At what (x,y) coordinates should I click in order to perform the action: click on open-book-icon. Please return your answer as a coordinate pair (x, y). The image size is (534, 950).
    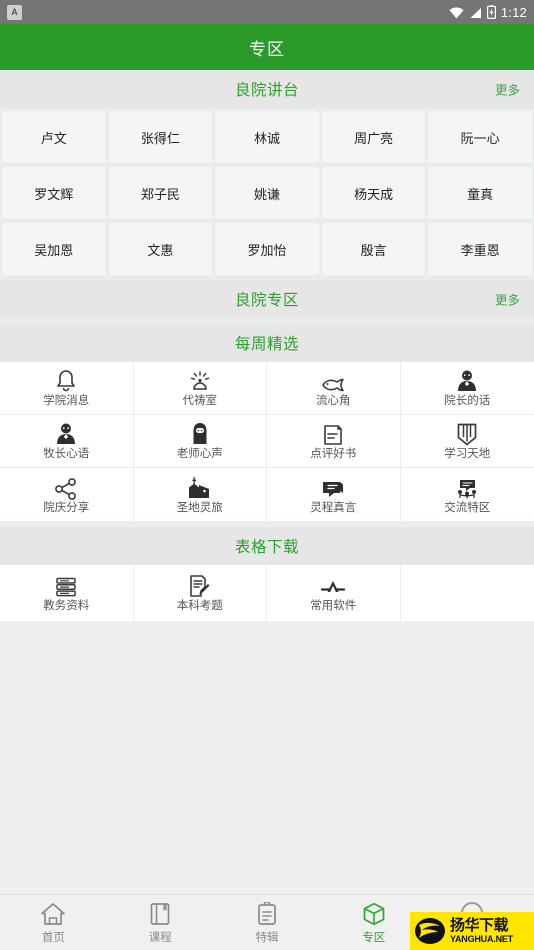
    Looking at the image, I should click on (467, 433).